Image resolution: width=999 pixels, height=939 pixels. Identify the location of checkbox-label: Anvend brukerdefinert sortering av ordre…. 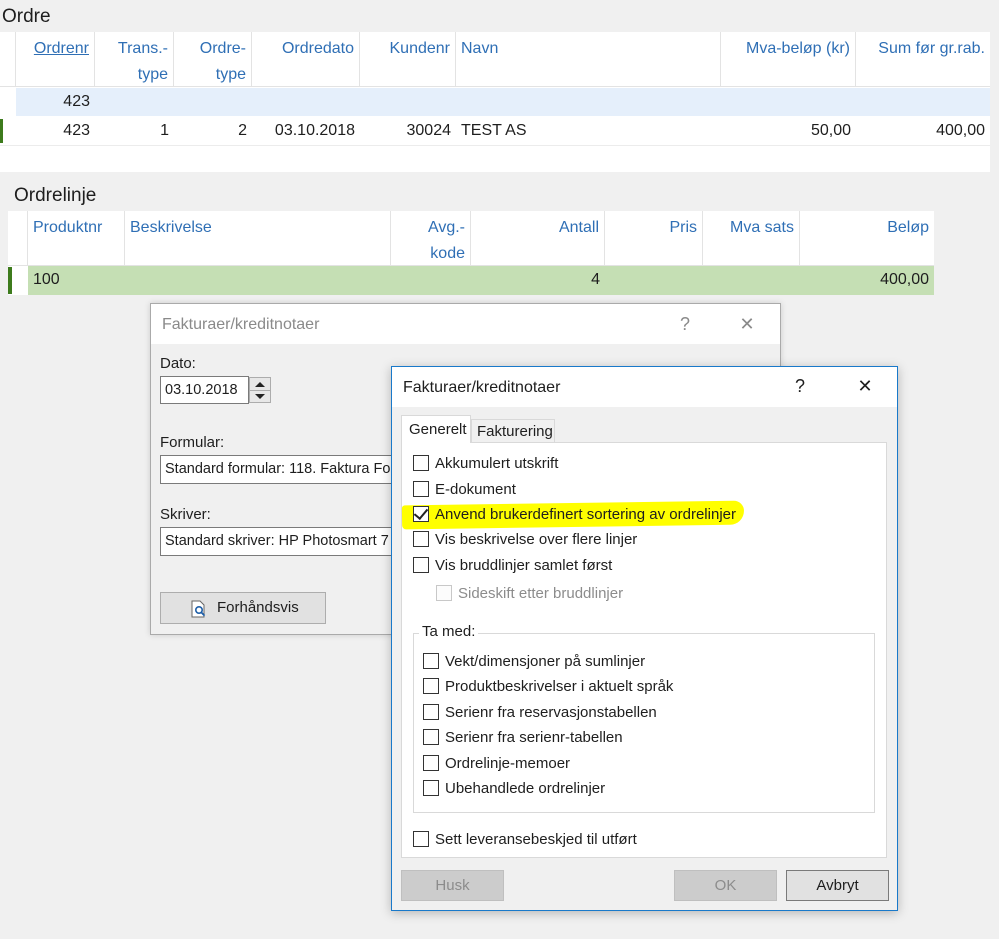
(585, 514).